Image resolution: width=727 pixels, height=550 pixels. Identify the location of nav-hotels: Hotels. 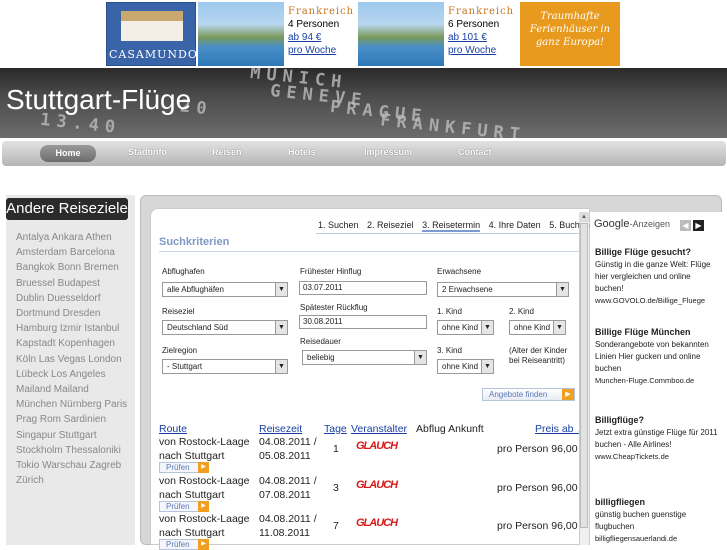
(302, 152).